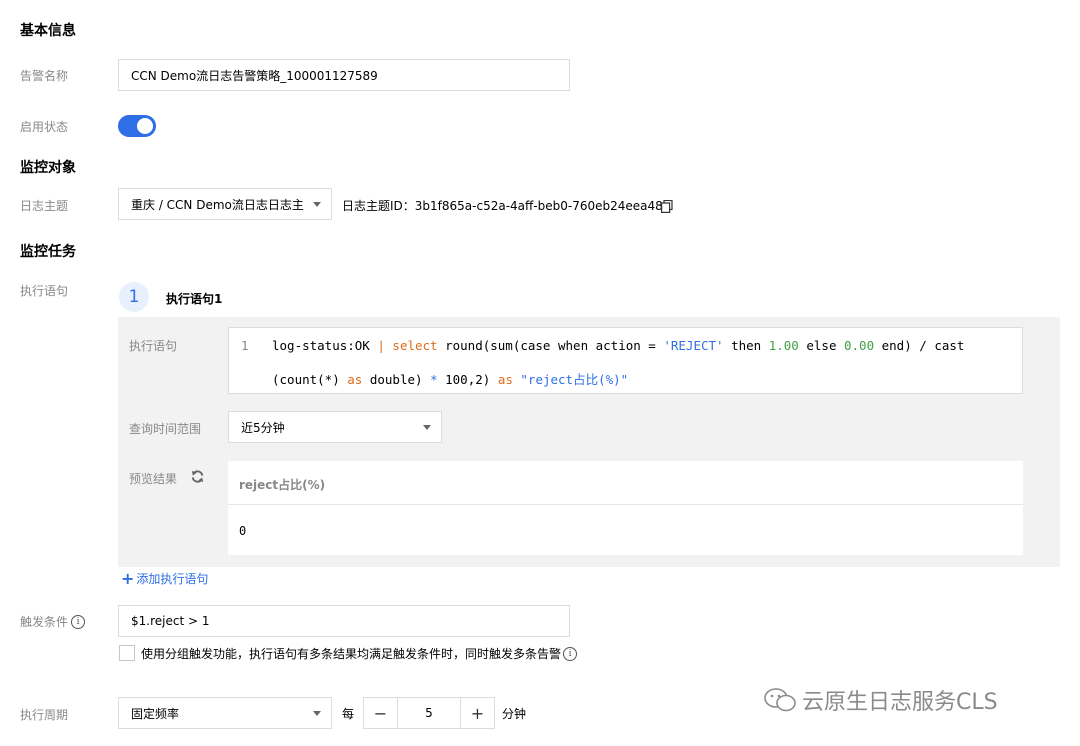 This screenshot has width=1080, height=746. What do you see at coordinates (44, 76) in the screenshot?
I see `alarm-name-label: 告警名称` at bounding box center [44, 76].